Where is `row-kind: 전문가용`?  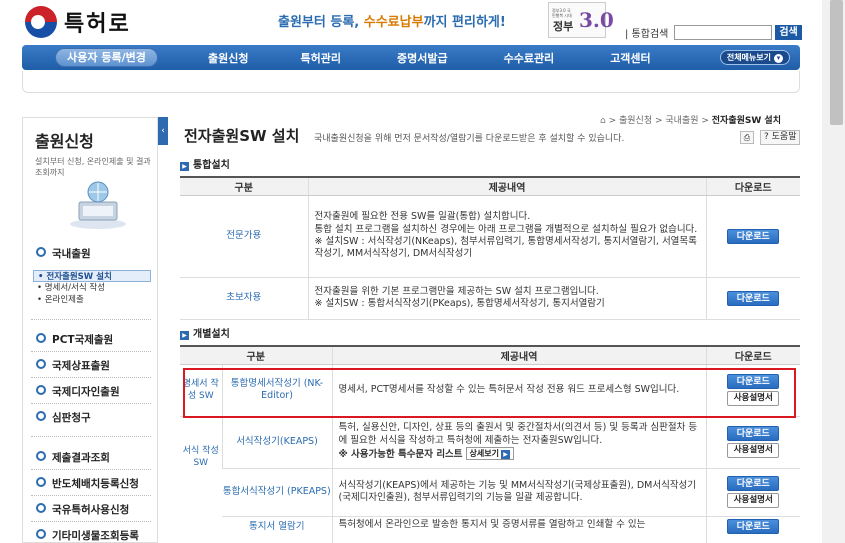
row-kind: 전문가용 is located at coordinates (244, 236).